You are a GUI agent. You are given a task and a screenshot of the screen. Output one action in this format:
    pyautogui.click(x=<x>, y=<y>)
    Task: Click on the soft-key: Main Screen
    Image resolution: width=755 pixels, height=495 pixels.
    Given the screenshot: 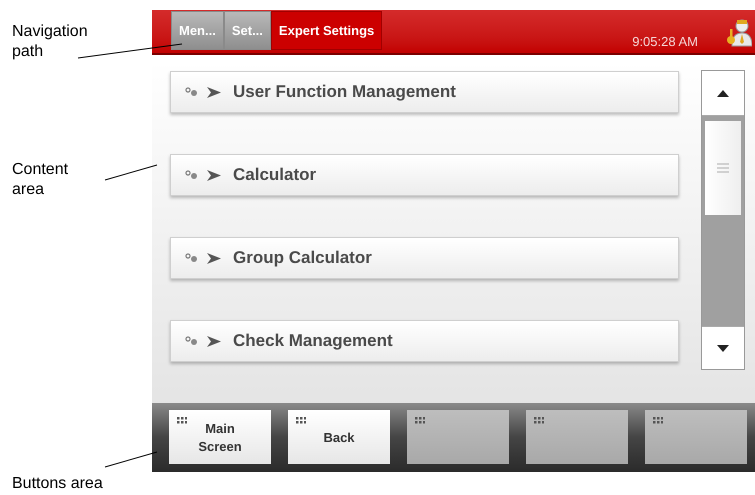 What is the action you would take?
    pyautogui.click(x=220, y=437)
    